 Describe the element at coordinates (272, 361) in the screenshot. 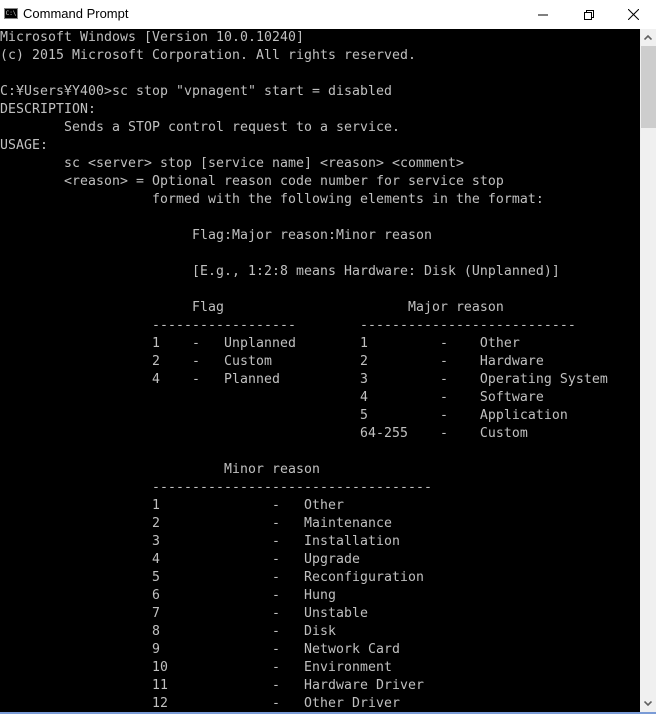

I see `console-line: 2 - Custom 2 - Hardware` at that location.